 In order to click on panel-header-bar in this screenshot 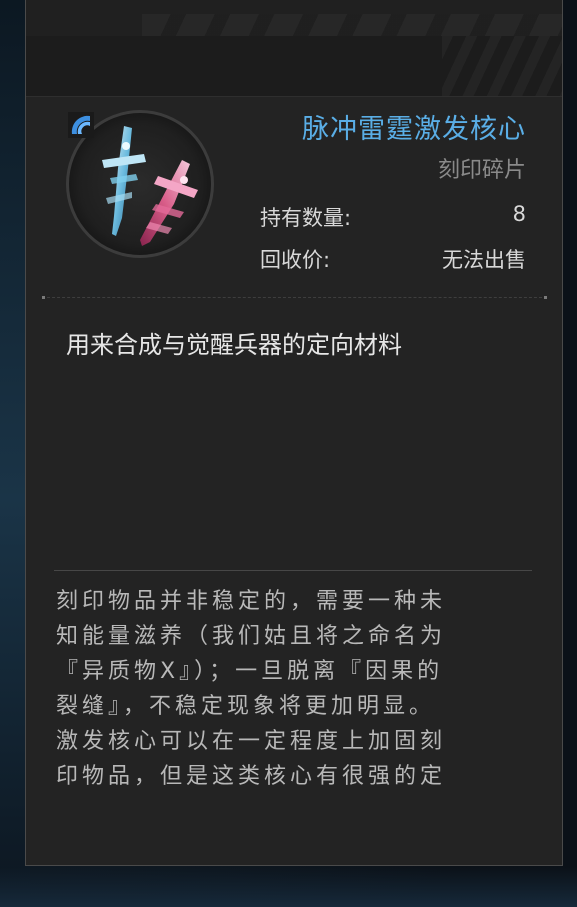, I will do `click(294, 48)`.